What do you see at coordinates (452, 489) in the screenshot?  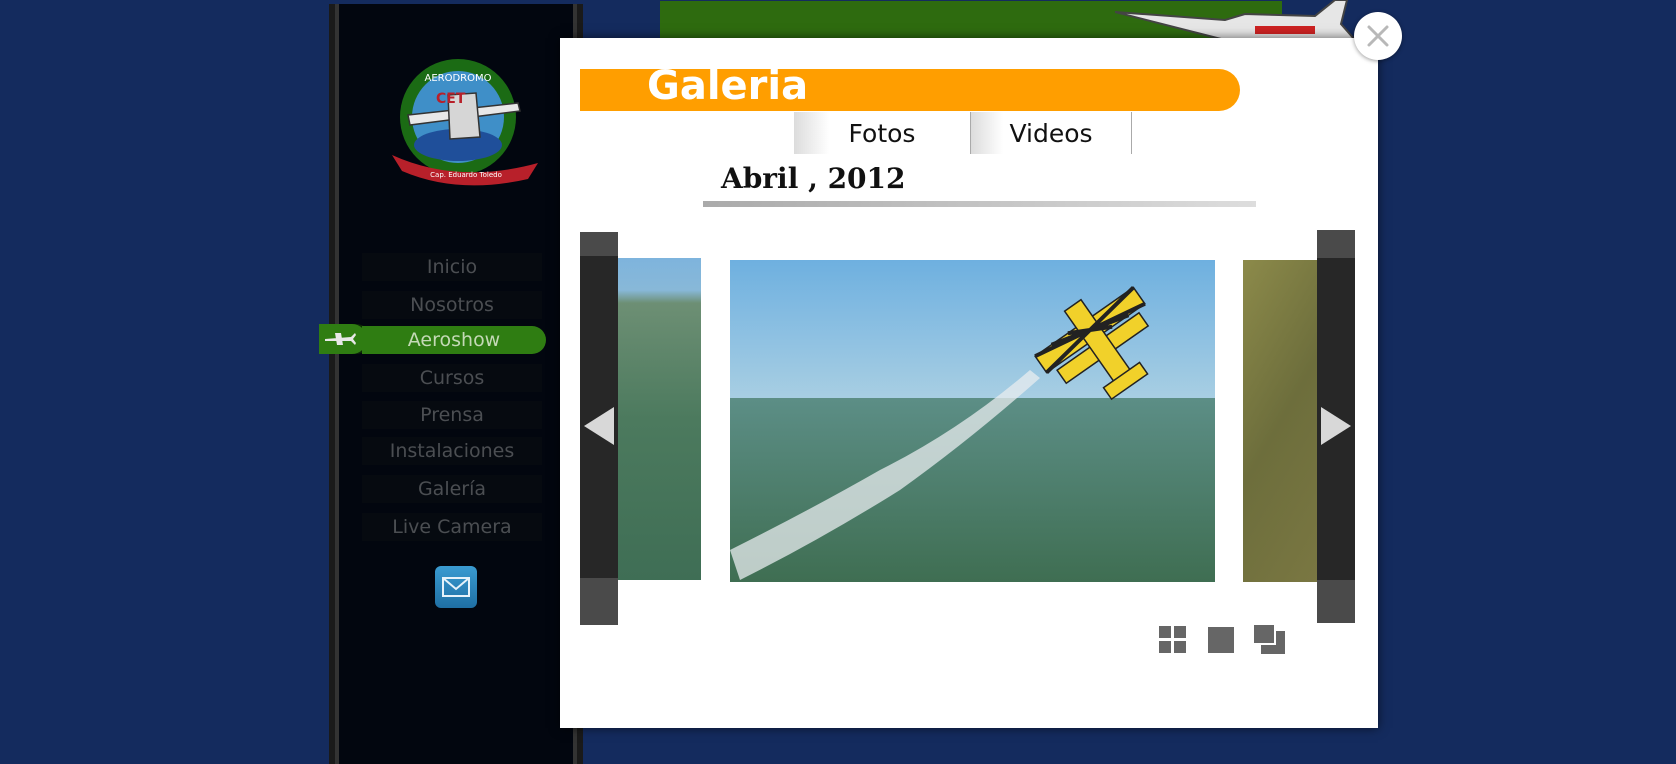 I see `nav-item-galeria: Galería` at bounding box center [452, 489].